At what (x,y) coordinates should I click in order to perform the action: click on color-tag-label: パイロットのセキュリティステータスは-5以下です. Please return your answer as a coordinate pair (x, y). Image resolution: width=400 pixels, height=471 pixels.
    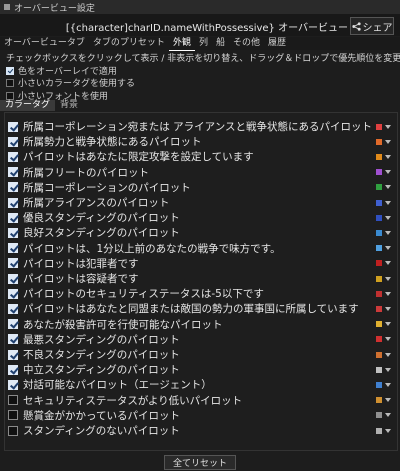
    Looking at the image, I should click on (143, 294).